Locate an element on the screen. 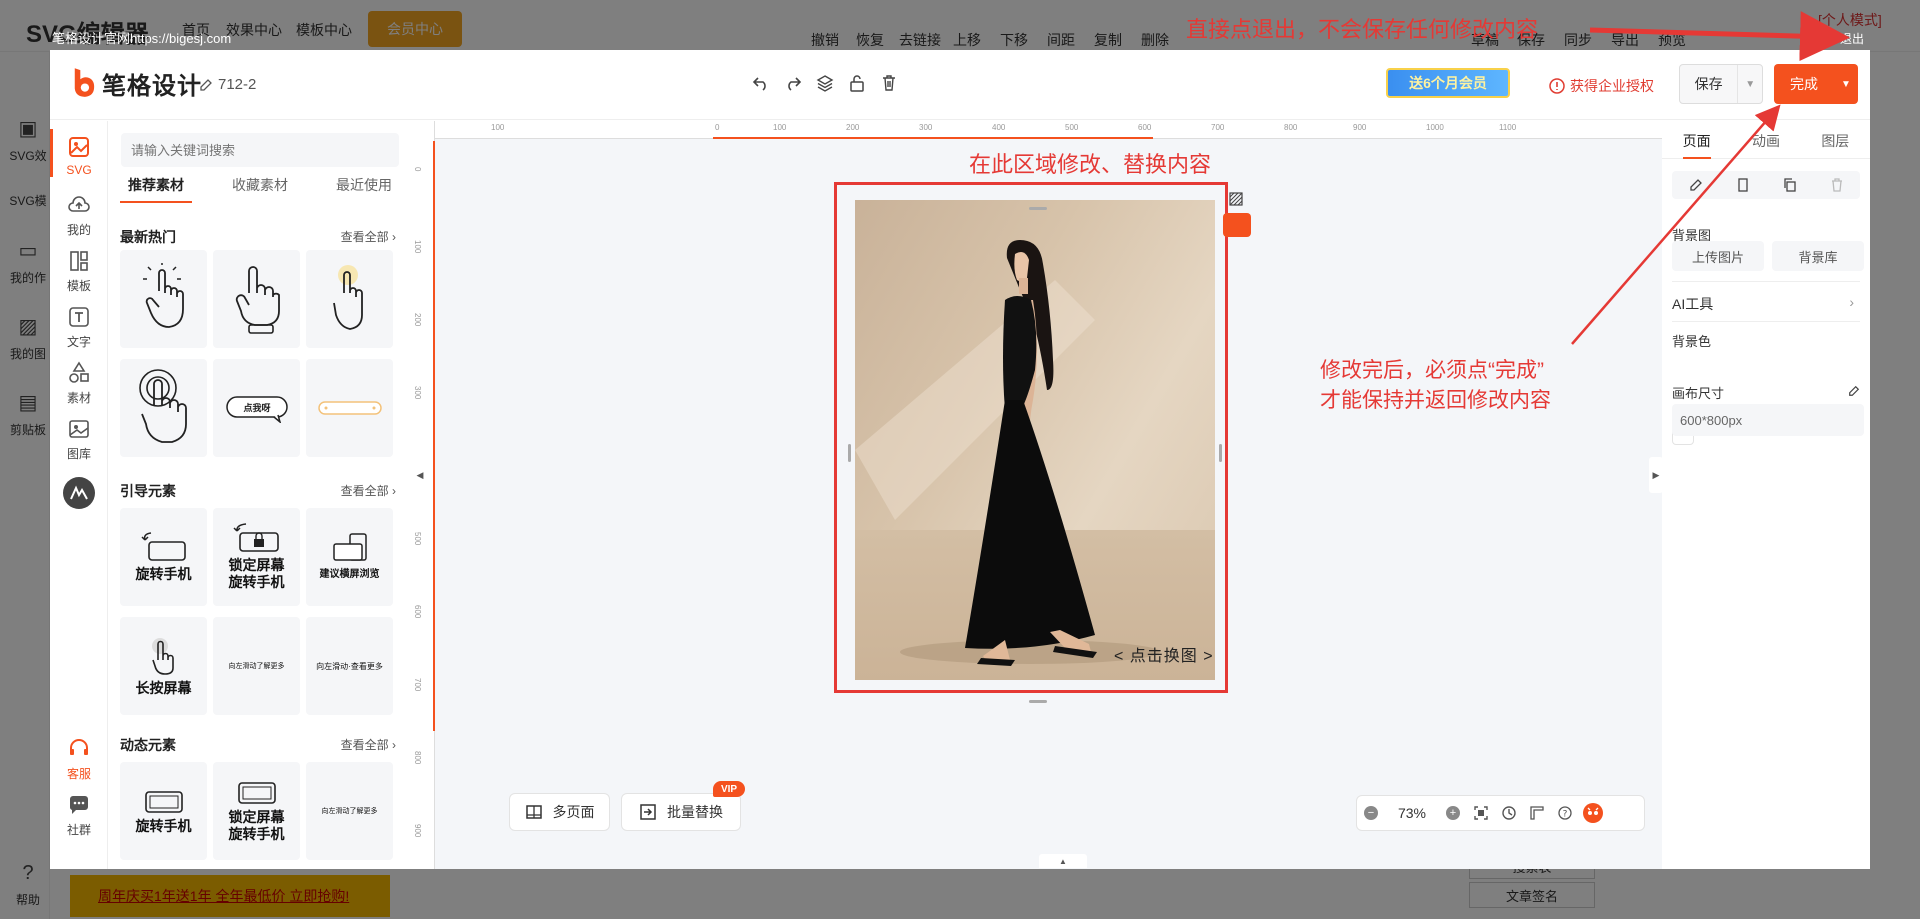 The height and width of the screenshot is (919, 1920). vertical-ruler: 0 100 200 300 400 500 600 700 800 900 is located at coordinates (424, 495).